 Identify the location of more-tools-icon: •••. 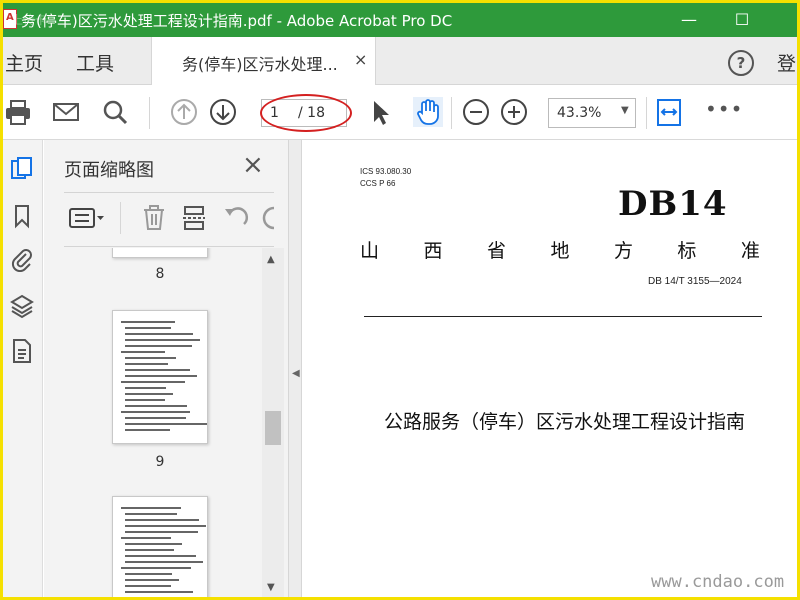
(724, 109).